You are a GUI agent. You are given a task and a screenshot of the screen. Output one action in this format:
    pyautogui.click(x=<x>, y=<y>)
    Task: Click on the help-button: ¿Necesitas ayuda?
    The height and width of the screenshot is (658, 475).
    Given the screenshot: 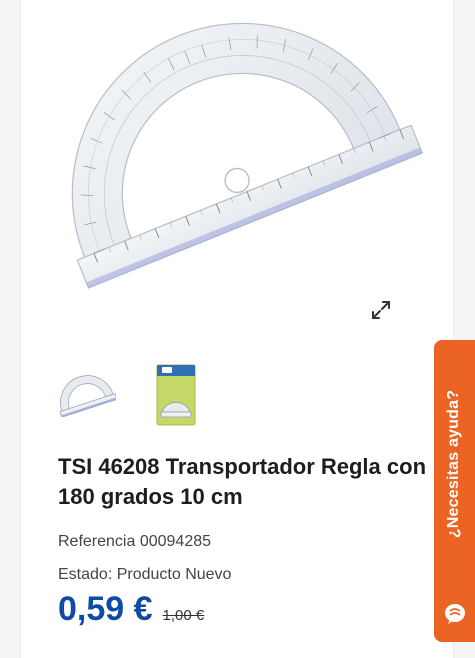 What is the action you would take?
    pyautogui.click(x=454, y=491)
    